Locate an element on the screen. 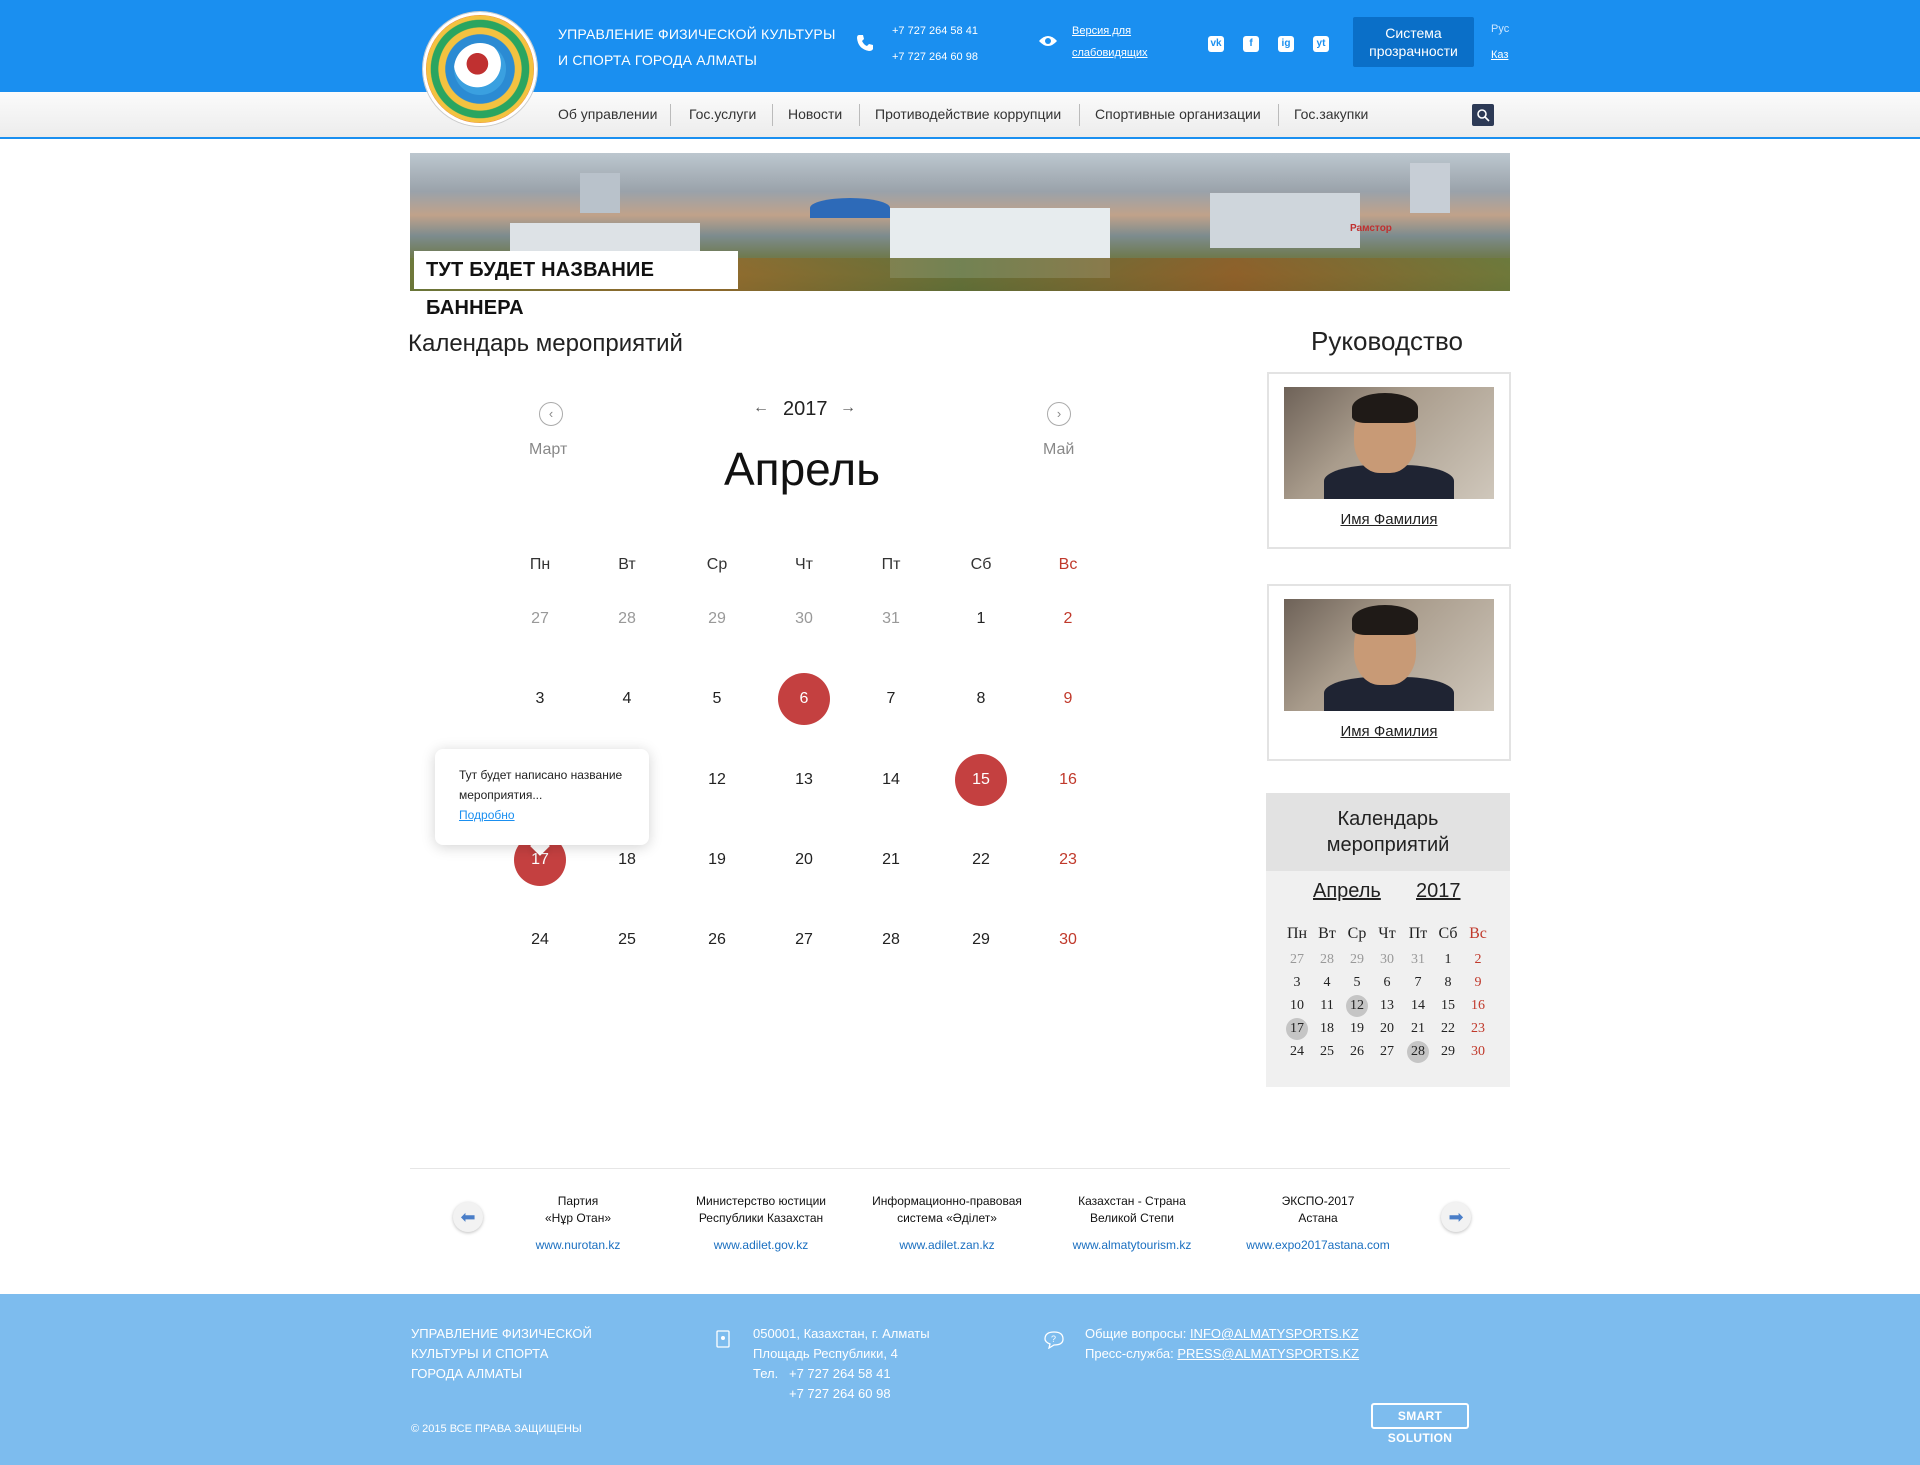 This screenshot has width=1920, height=1465. youtube-icon: yt is located at coordinates (1321, 44).